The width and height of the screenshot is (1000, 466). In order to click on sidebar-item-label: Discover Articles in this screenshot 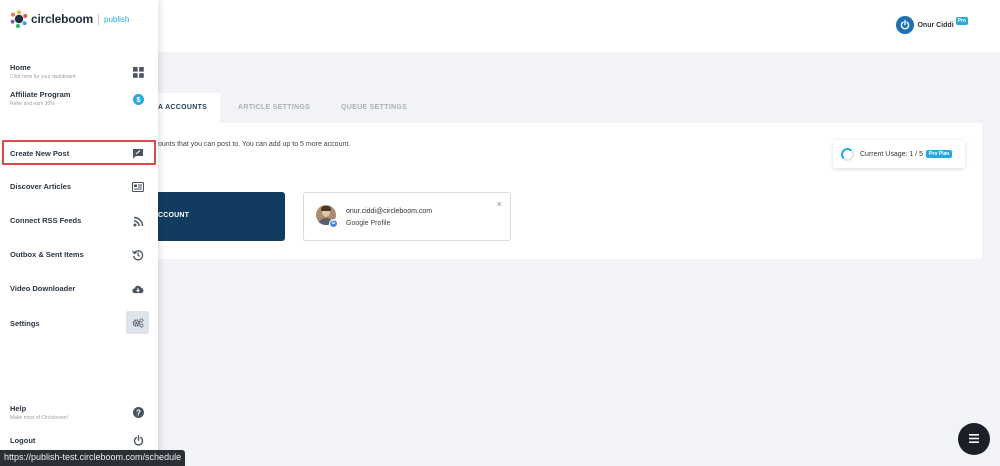, I will do `click(41, 186)`.